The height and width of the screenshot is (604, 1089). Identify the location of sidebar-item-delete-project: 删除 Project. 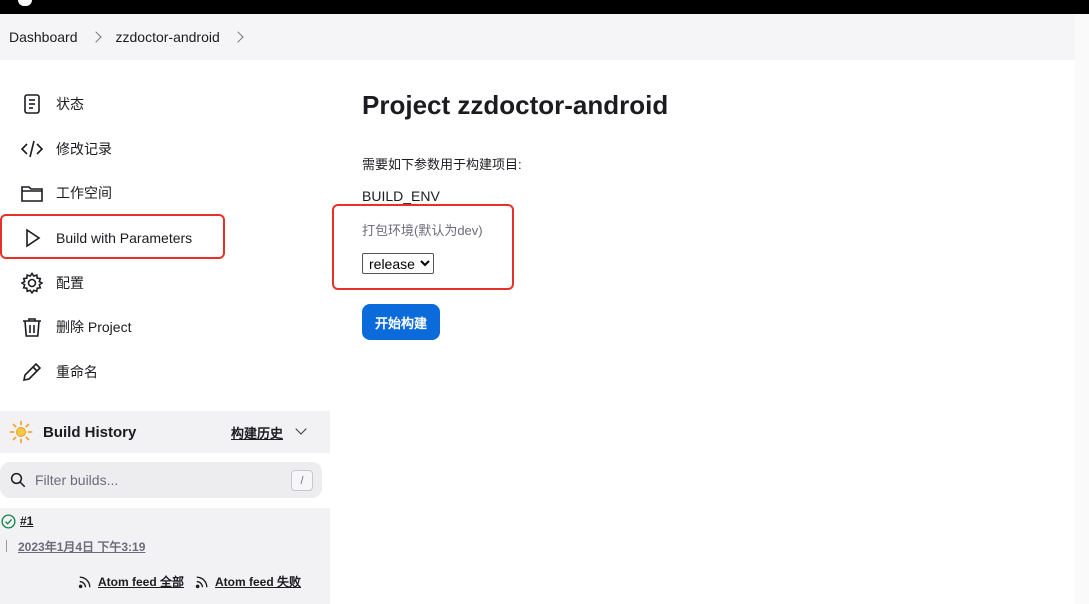
(75, 327).